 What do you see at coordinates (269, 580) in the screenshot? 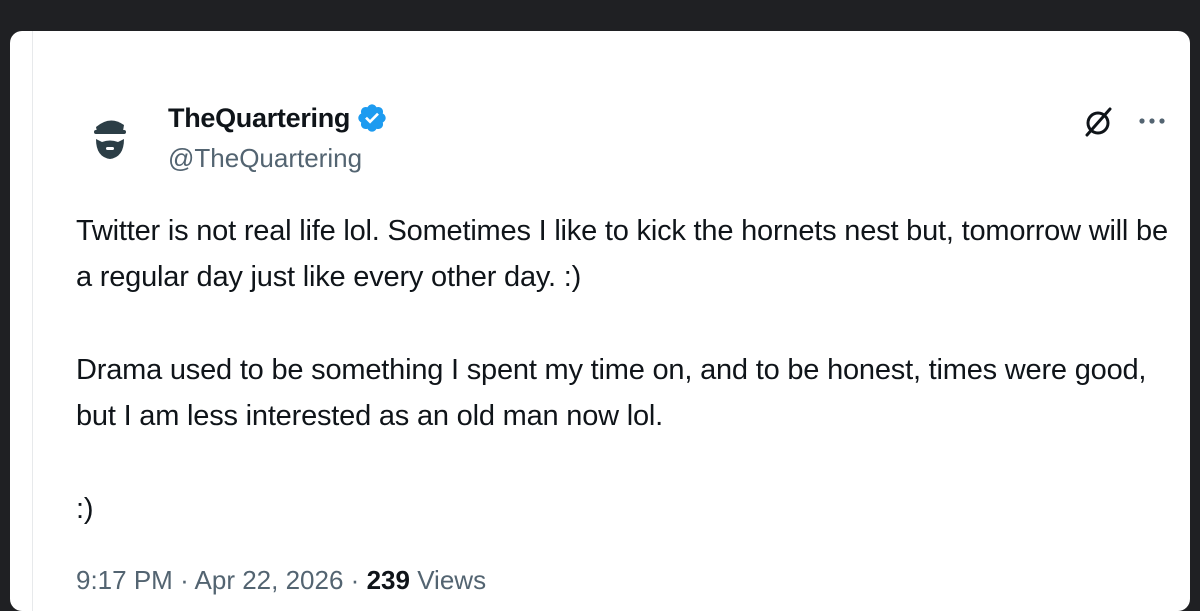
I see `tweet-date: Apr 22, 2026` at bounding box center [269, 580].